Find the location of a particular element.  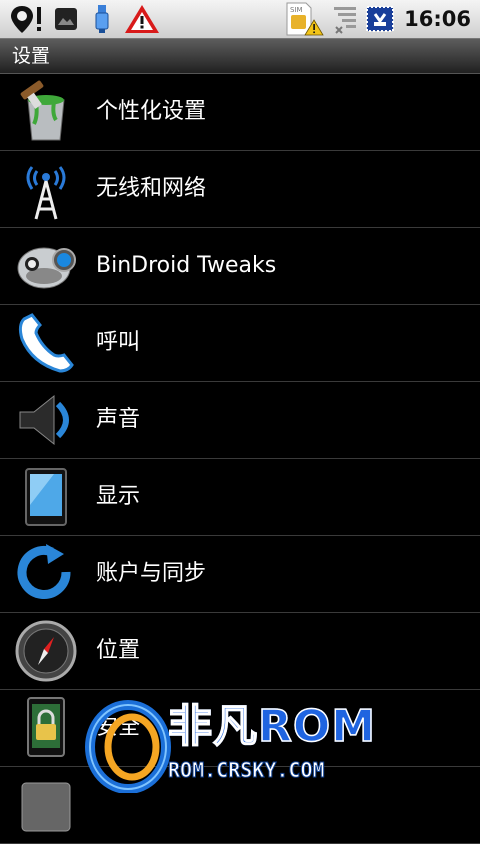

lock-icon is located at coordinates (46, 728).